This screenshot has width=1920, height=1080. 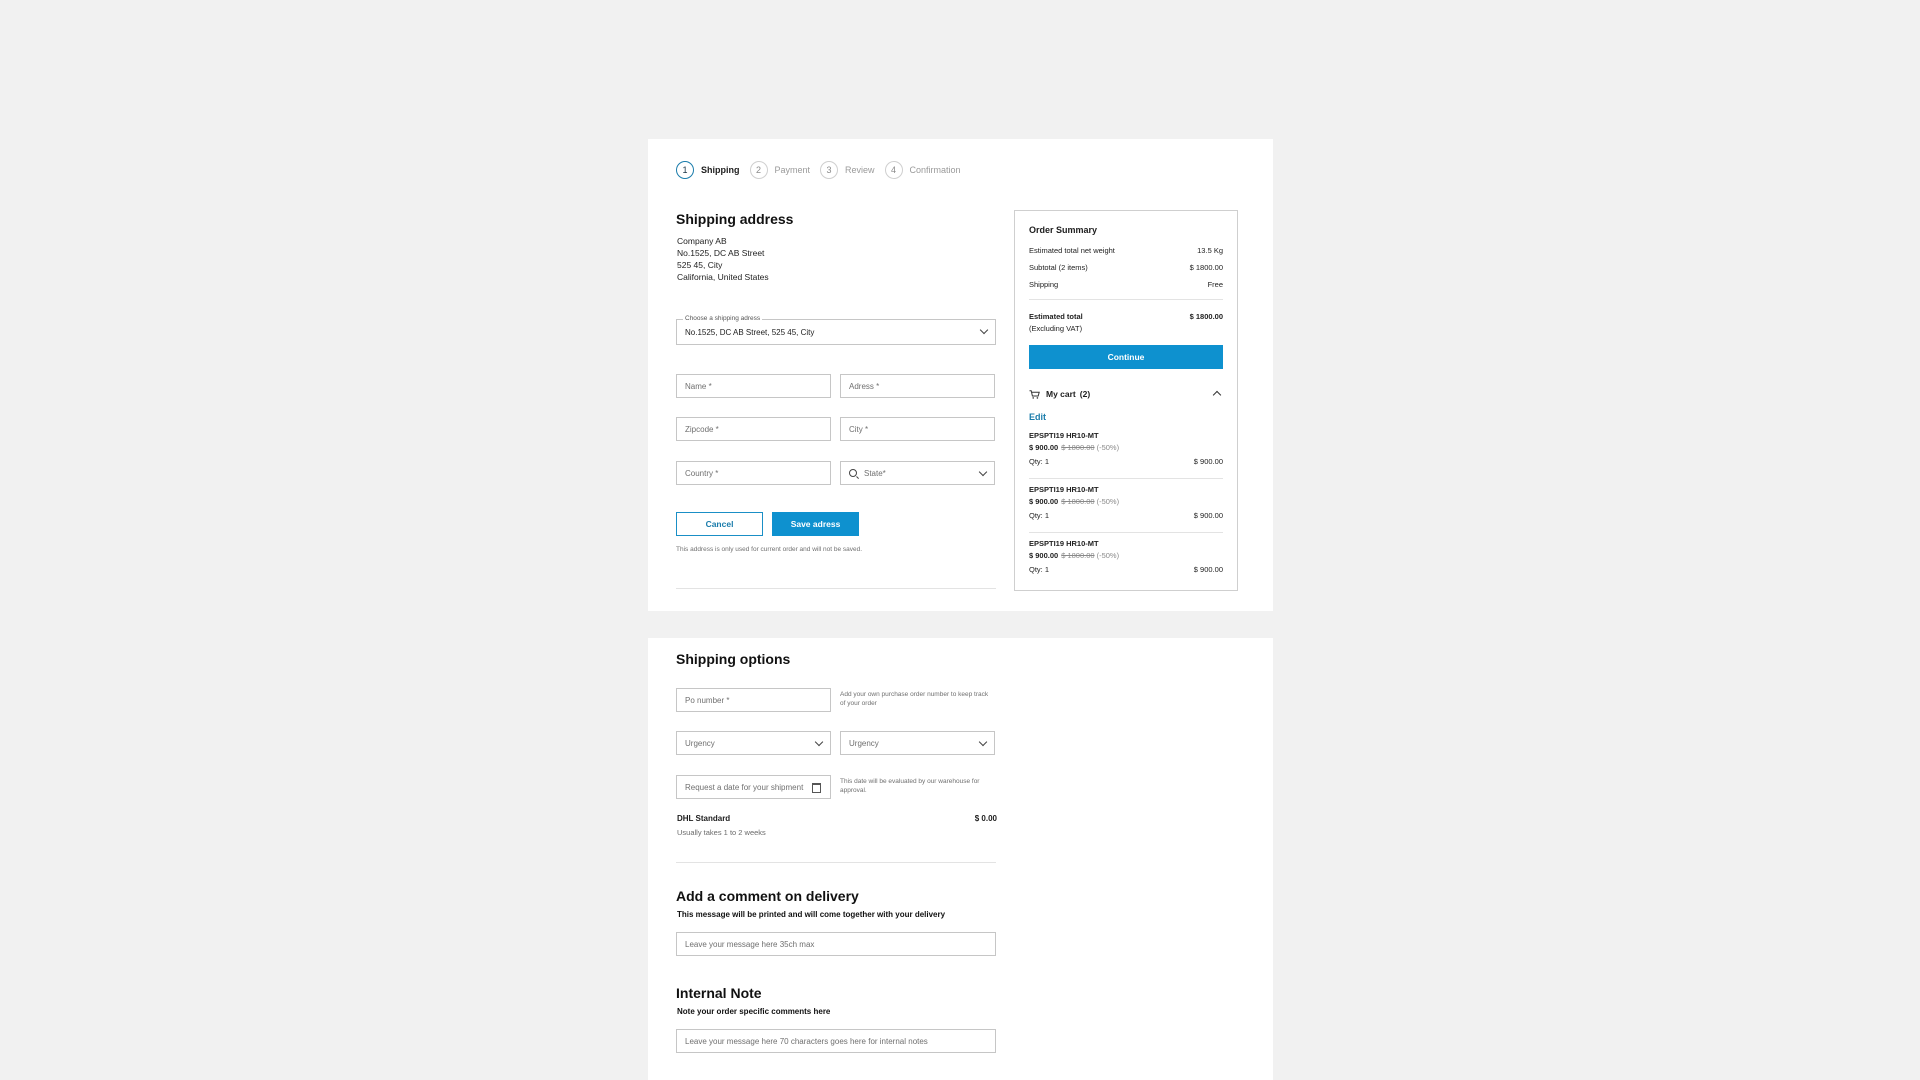 What do you see at coordinates (1206, 316) in the screenshot?
I see `total-value: $ 1800.00` at bounding box center [1206, 316].